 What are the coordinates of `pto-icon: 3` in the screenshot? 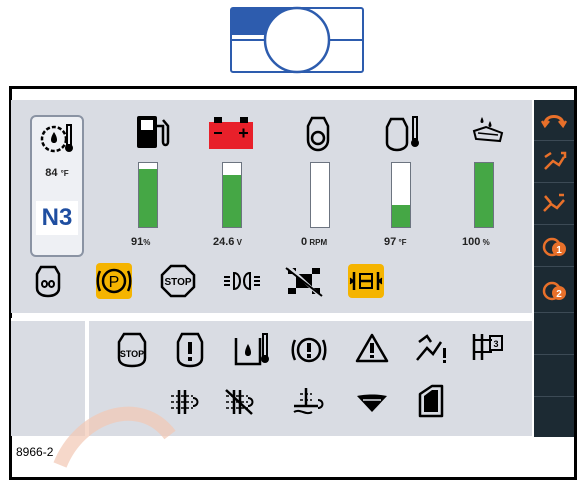 It's located at (487, 347).